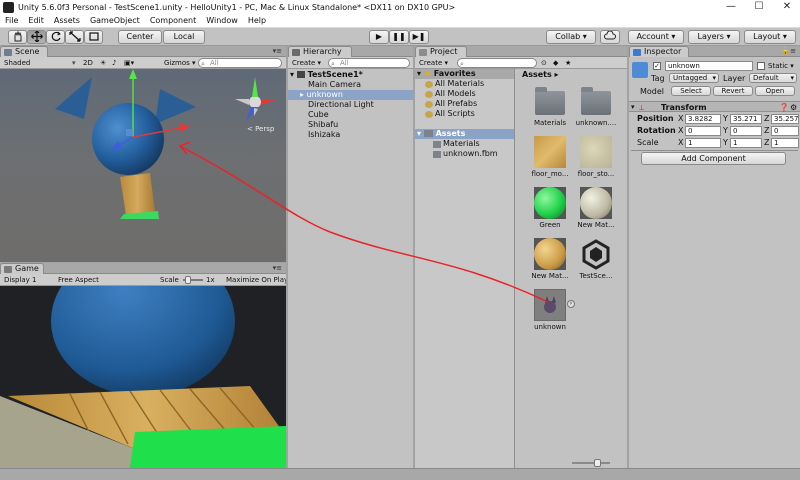 This screenshot has width=800, height=480. What do you see at coordinates (222, 20) in the screenshot?
I see `menu-window: Window` at bounding box center [222, 20].